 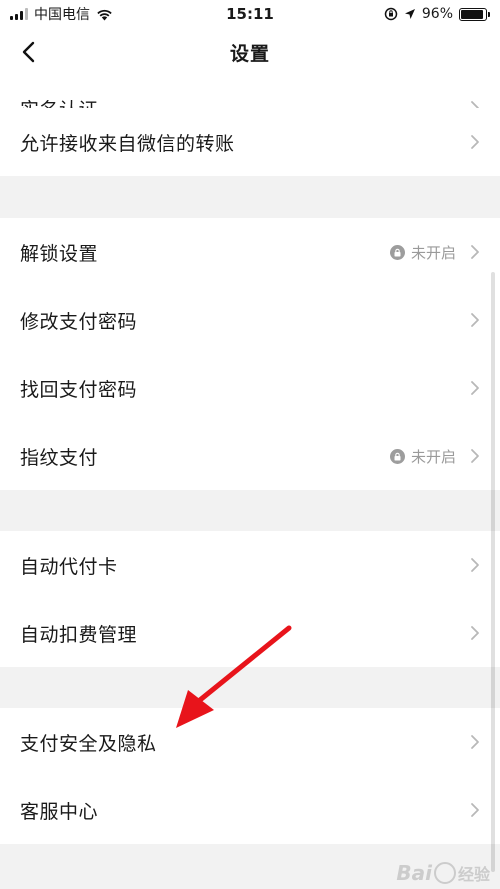 What do you see at coordinates (69, 566) in the screenshot?
I see `row-label: 自动代付卡` at bounding box center [69, 566].